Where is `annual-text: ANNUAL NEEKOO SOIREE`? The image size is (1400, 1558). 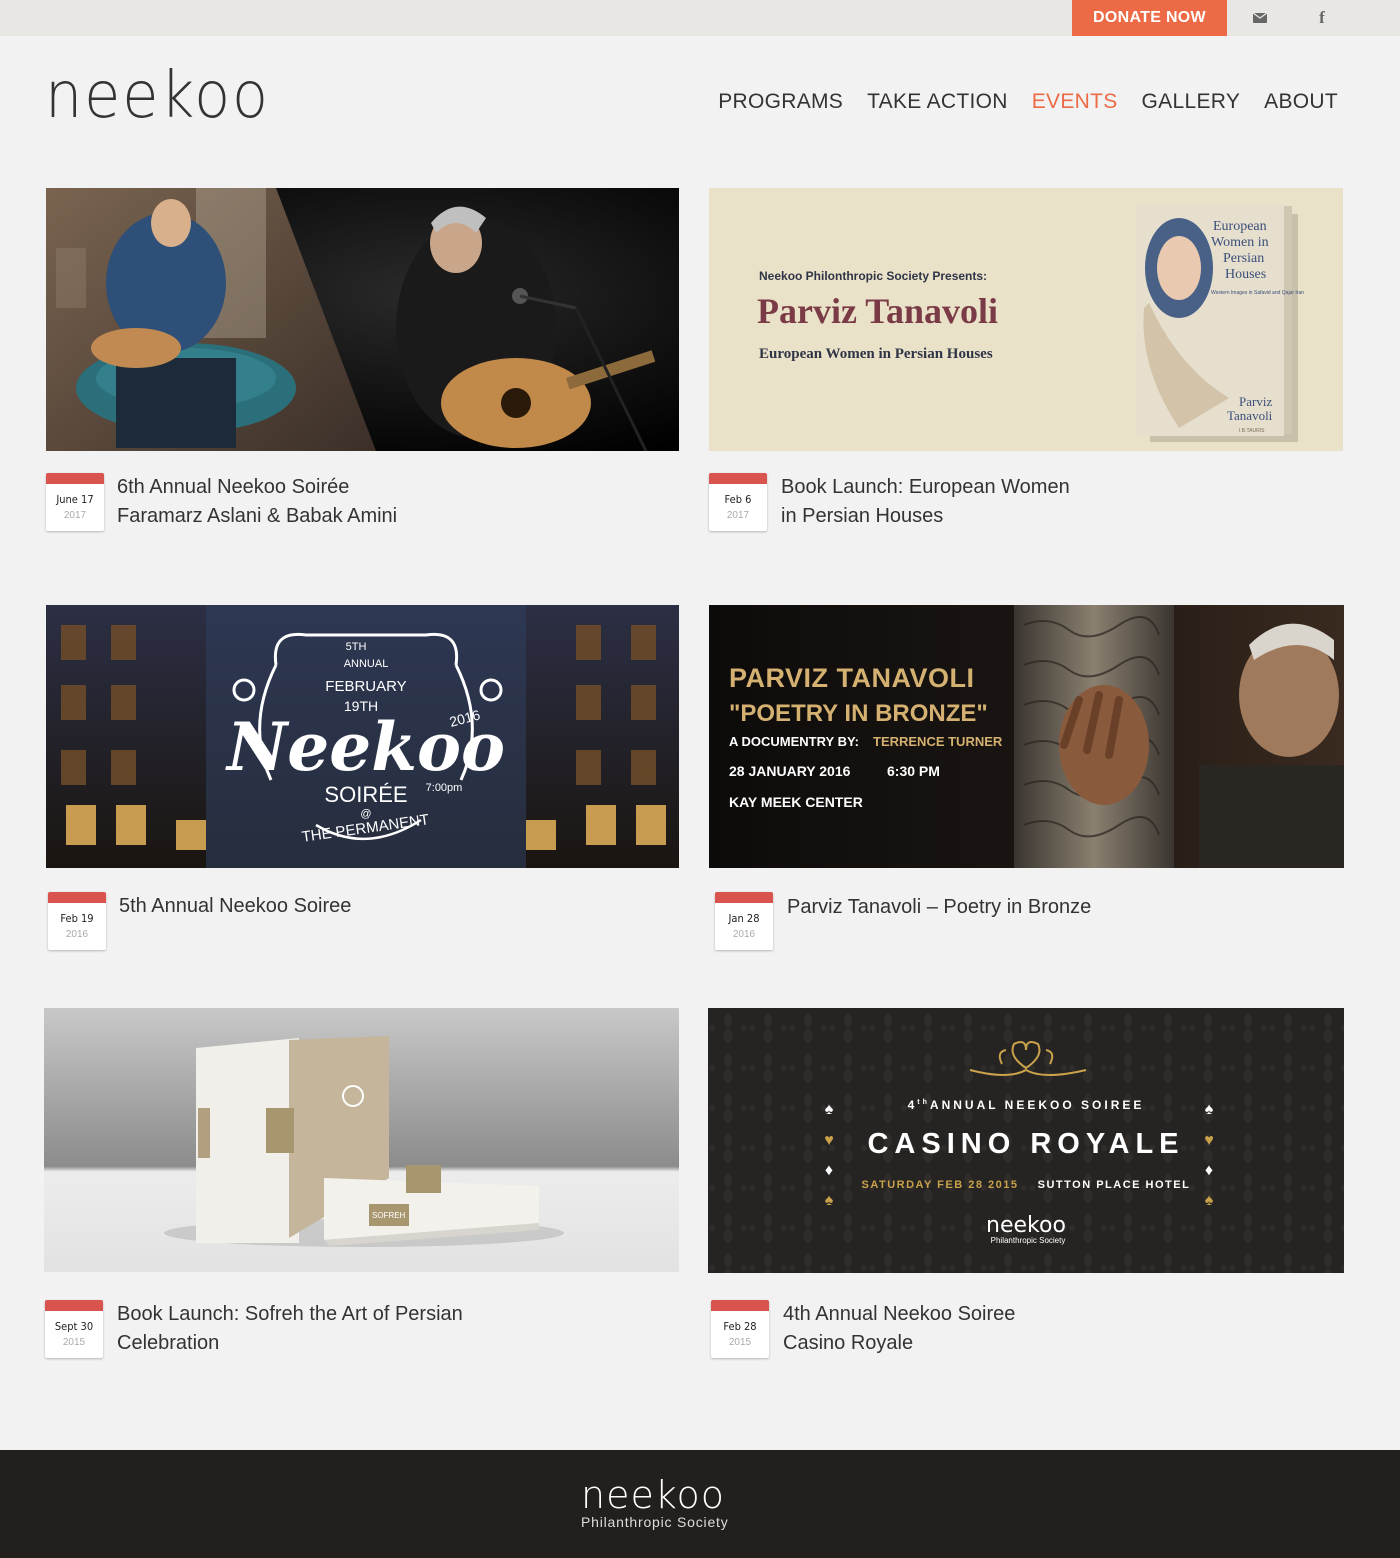
annual-text: ANNUAL NEEKOO SOIREE is located at coordinates (1037, 1105).